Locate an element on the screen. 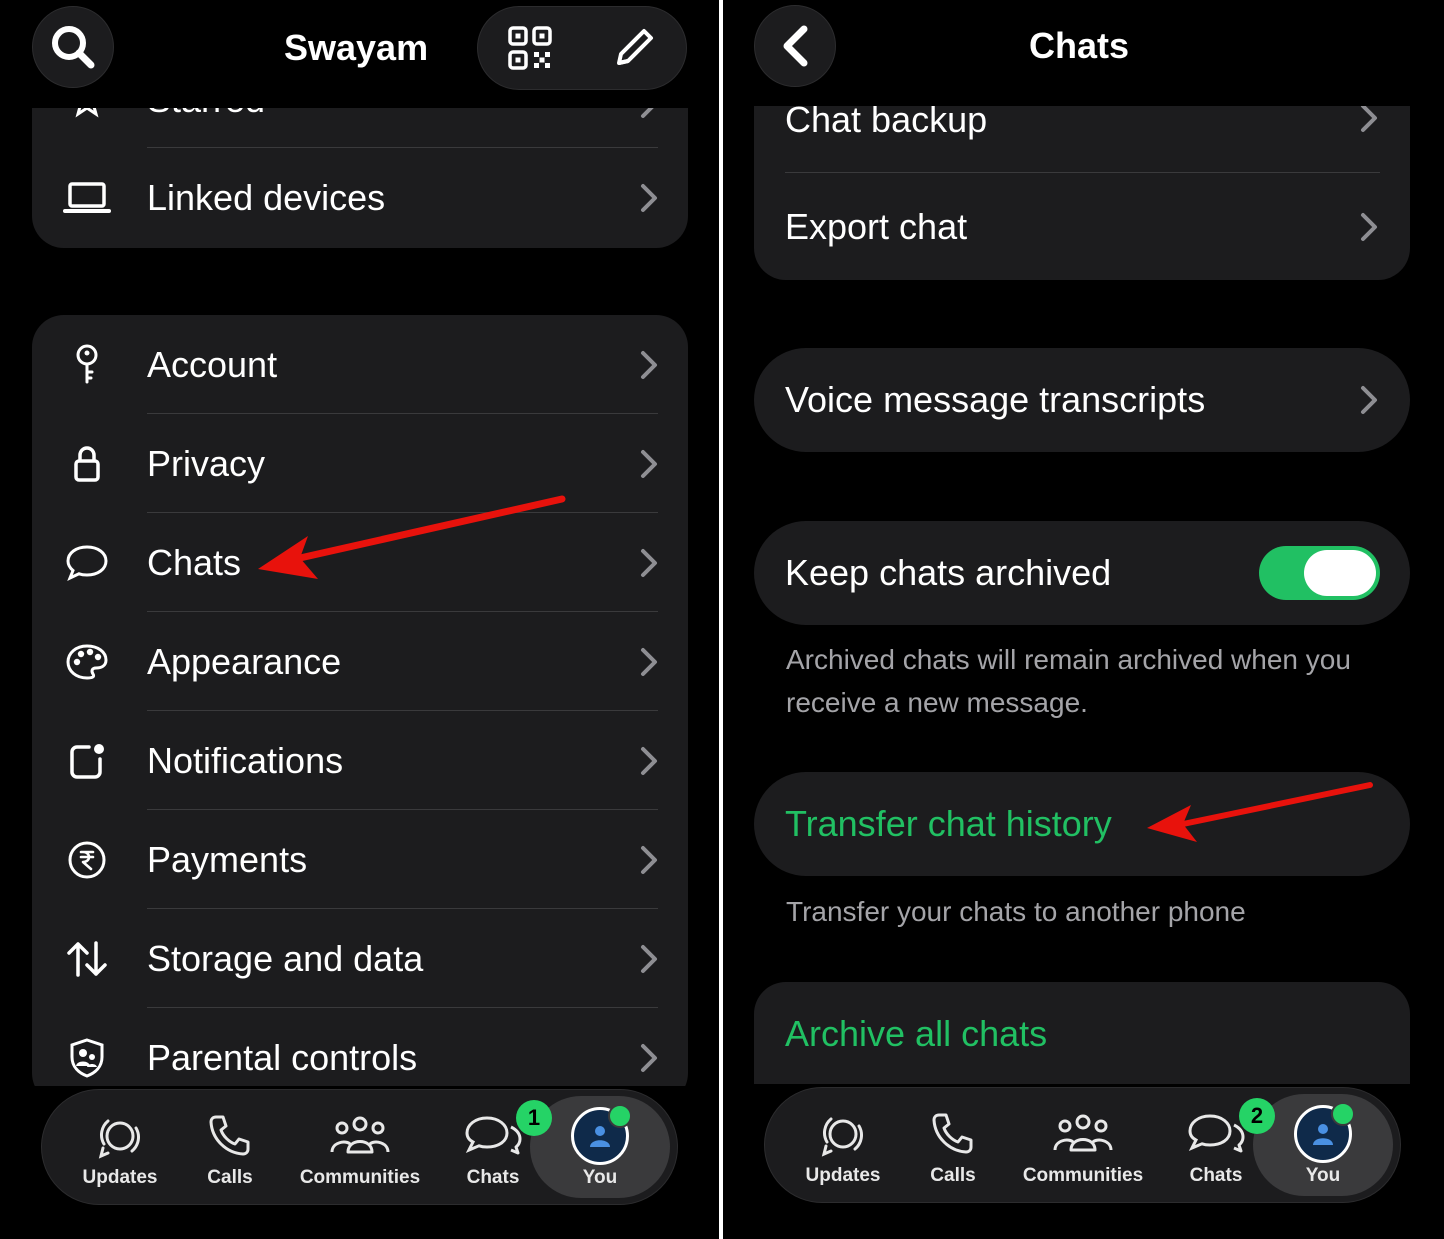 This screenshot has width=1444, height=1239. settings-row-keep-archived: Keep chats archived is located at coordinates (1082, 573).